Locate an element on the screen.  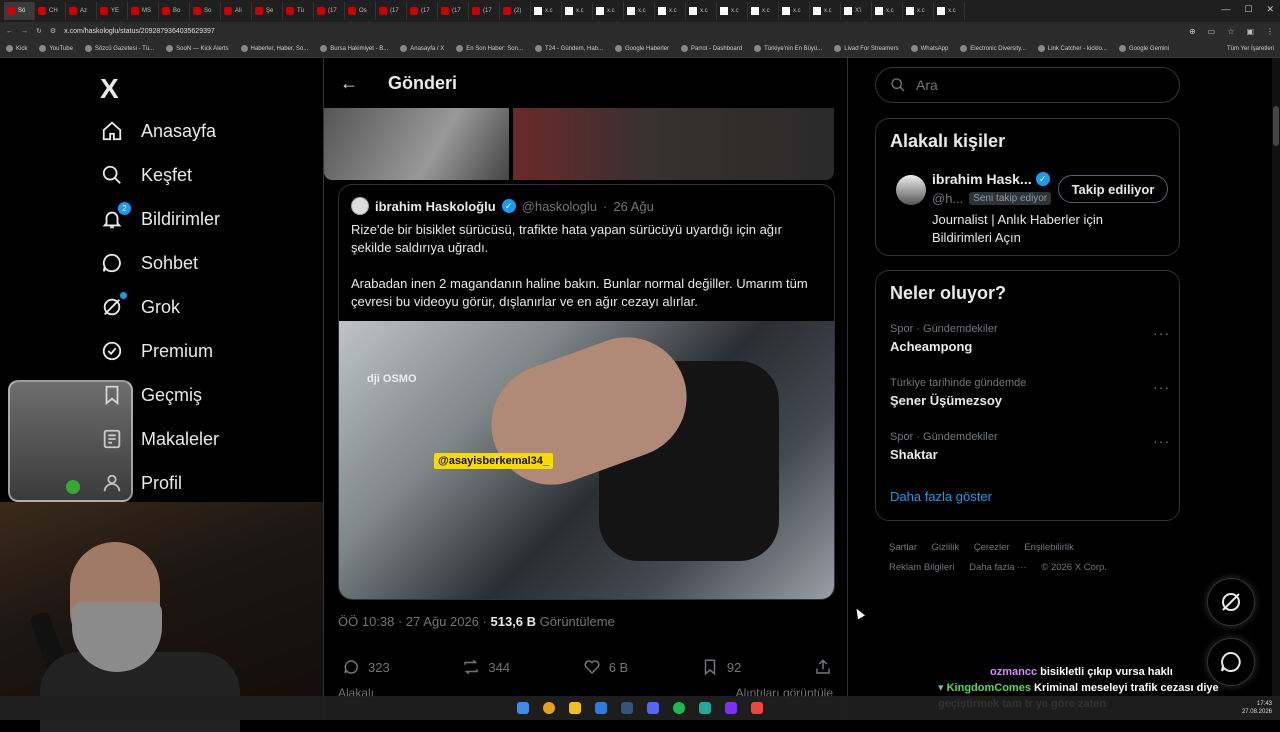
browser-tab: Os is located at coordinates (360, 11).